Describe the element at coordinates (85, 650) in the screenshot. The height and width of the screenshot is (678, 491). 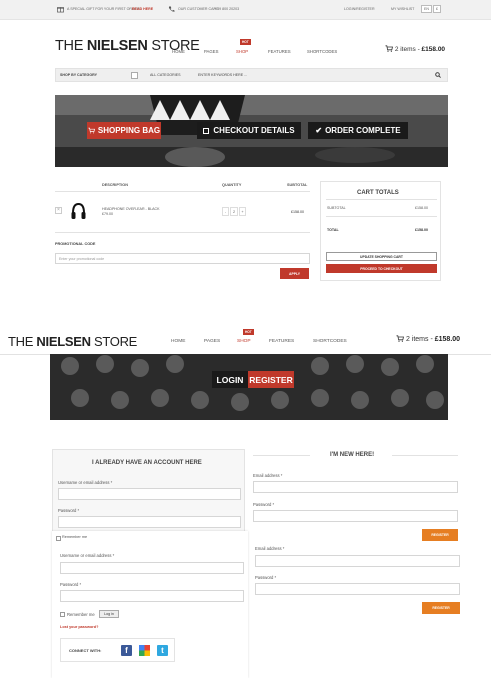
I see `connect-with-label: CONNECT WITH:` at that location.